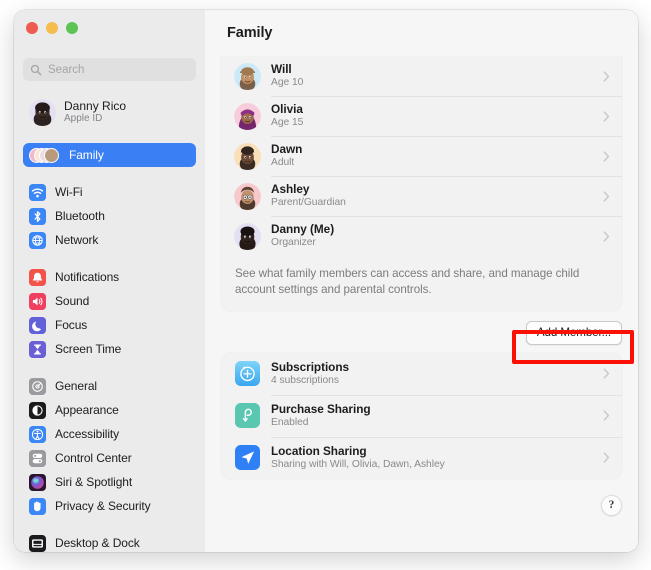  What do you see at coordinates (37, 458) in the screenshot?
I see `control-center-icon` at bounding box center [37, 458].